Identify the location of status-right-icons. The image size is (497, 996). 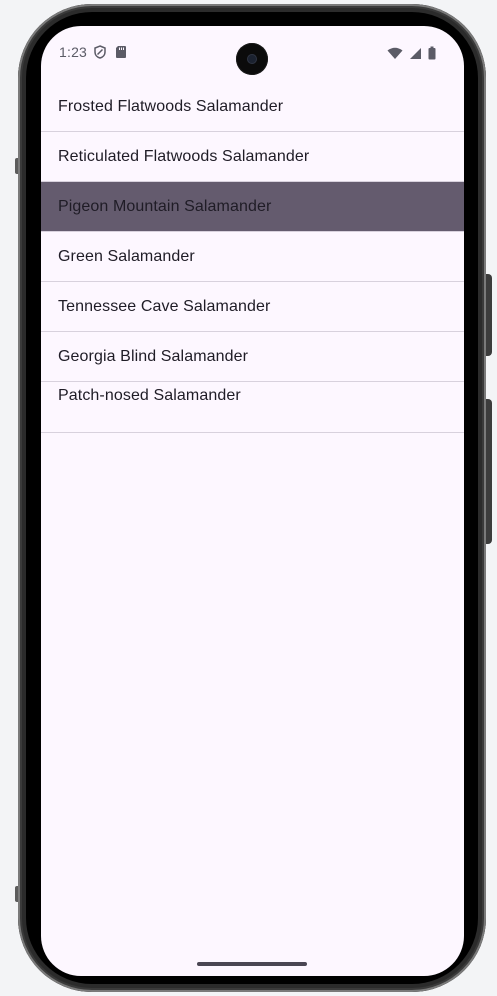
(411, 55).